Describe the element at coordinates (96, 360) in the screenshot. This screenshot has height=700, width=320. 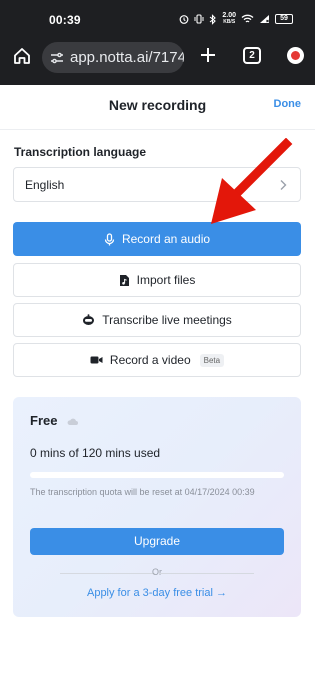
I see `video-camera-icon` at that location.